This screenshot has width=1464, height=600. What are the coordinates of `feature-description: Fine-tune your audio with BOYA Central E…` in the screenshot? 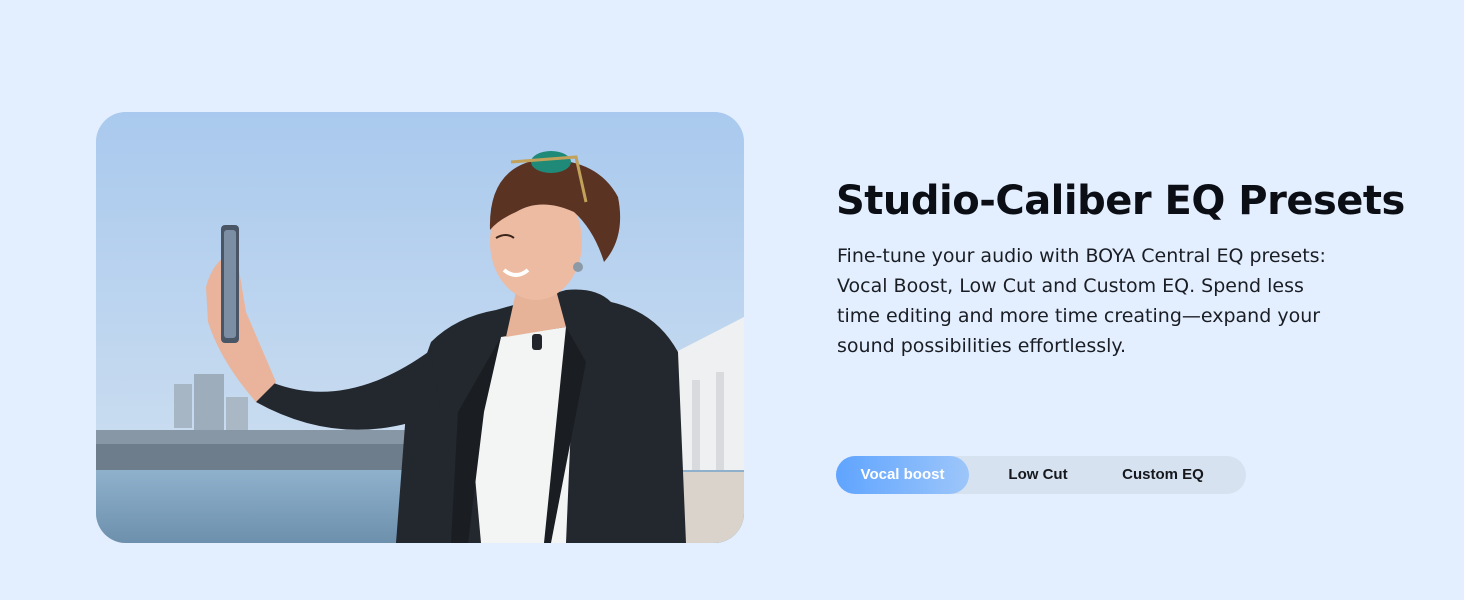 It's located at (1081, 301).